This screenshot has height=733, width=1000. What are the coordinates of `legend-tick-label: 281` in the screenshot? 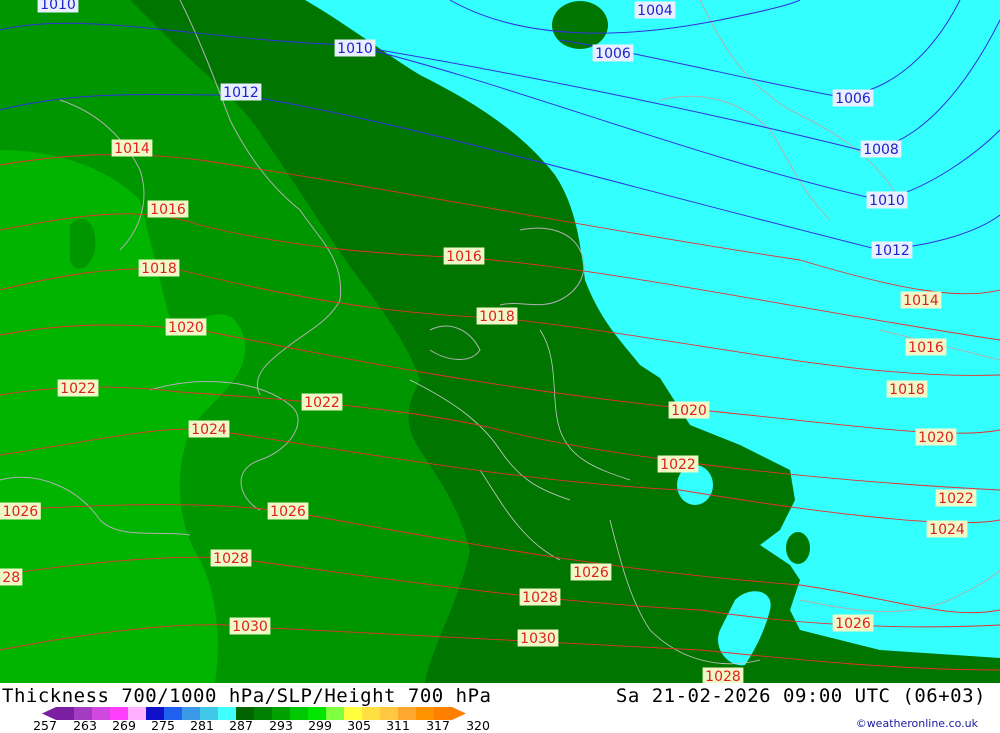 It's located at (202, 724).